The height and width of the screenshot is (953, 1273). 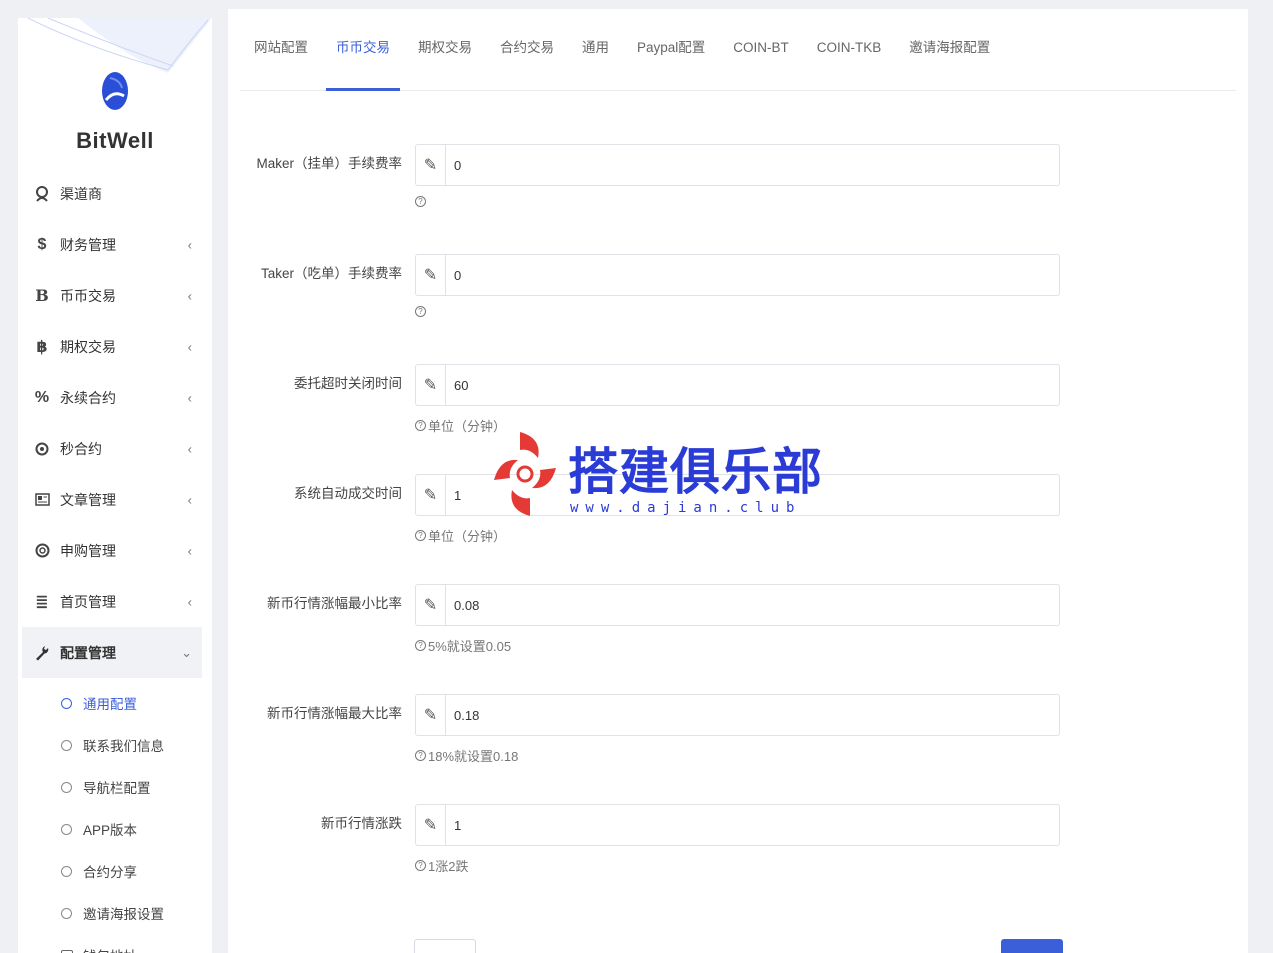 I want to click on tab-coin-tkb: COIN-TKB, so click(x=849, y=60).